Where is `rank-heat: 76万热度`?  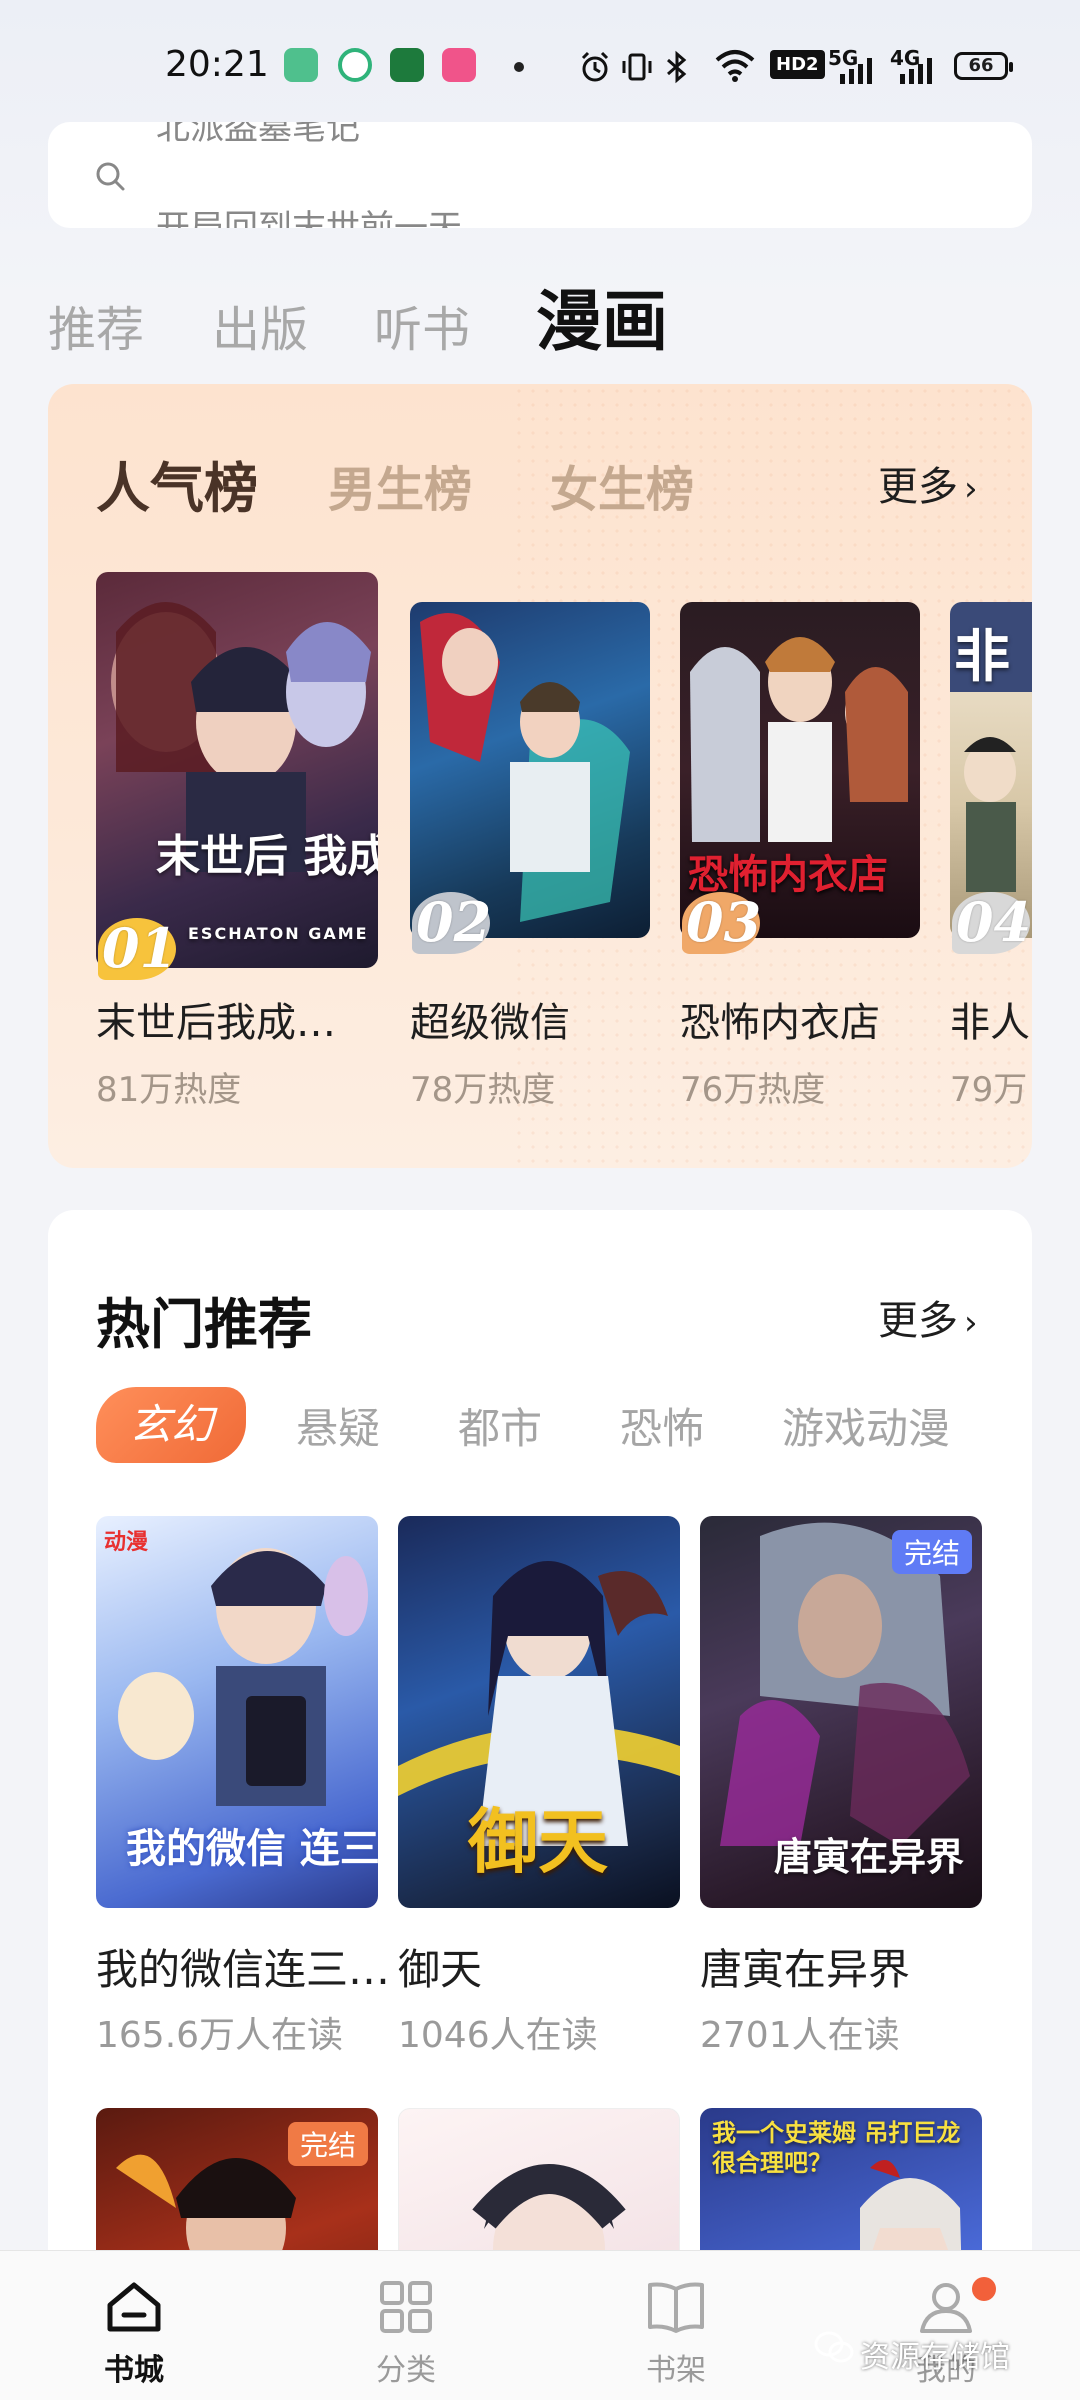
rank-heat: 76万热度 is located at coordinates (753, 1090).